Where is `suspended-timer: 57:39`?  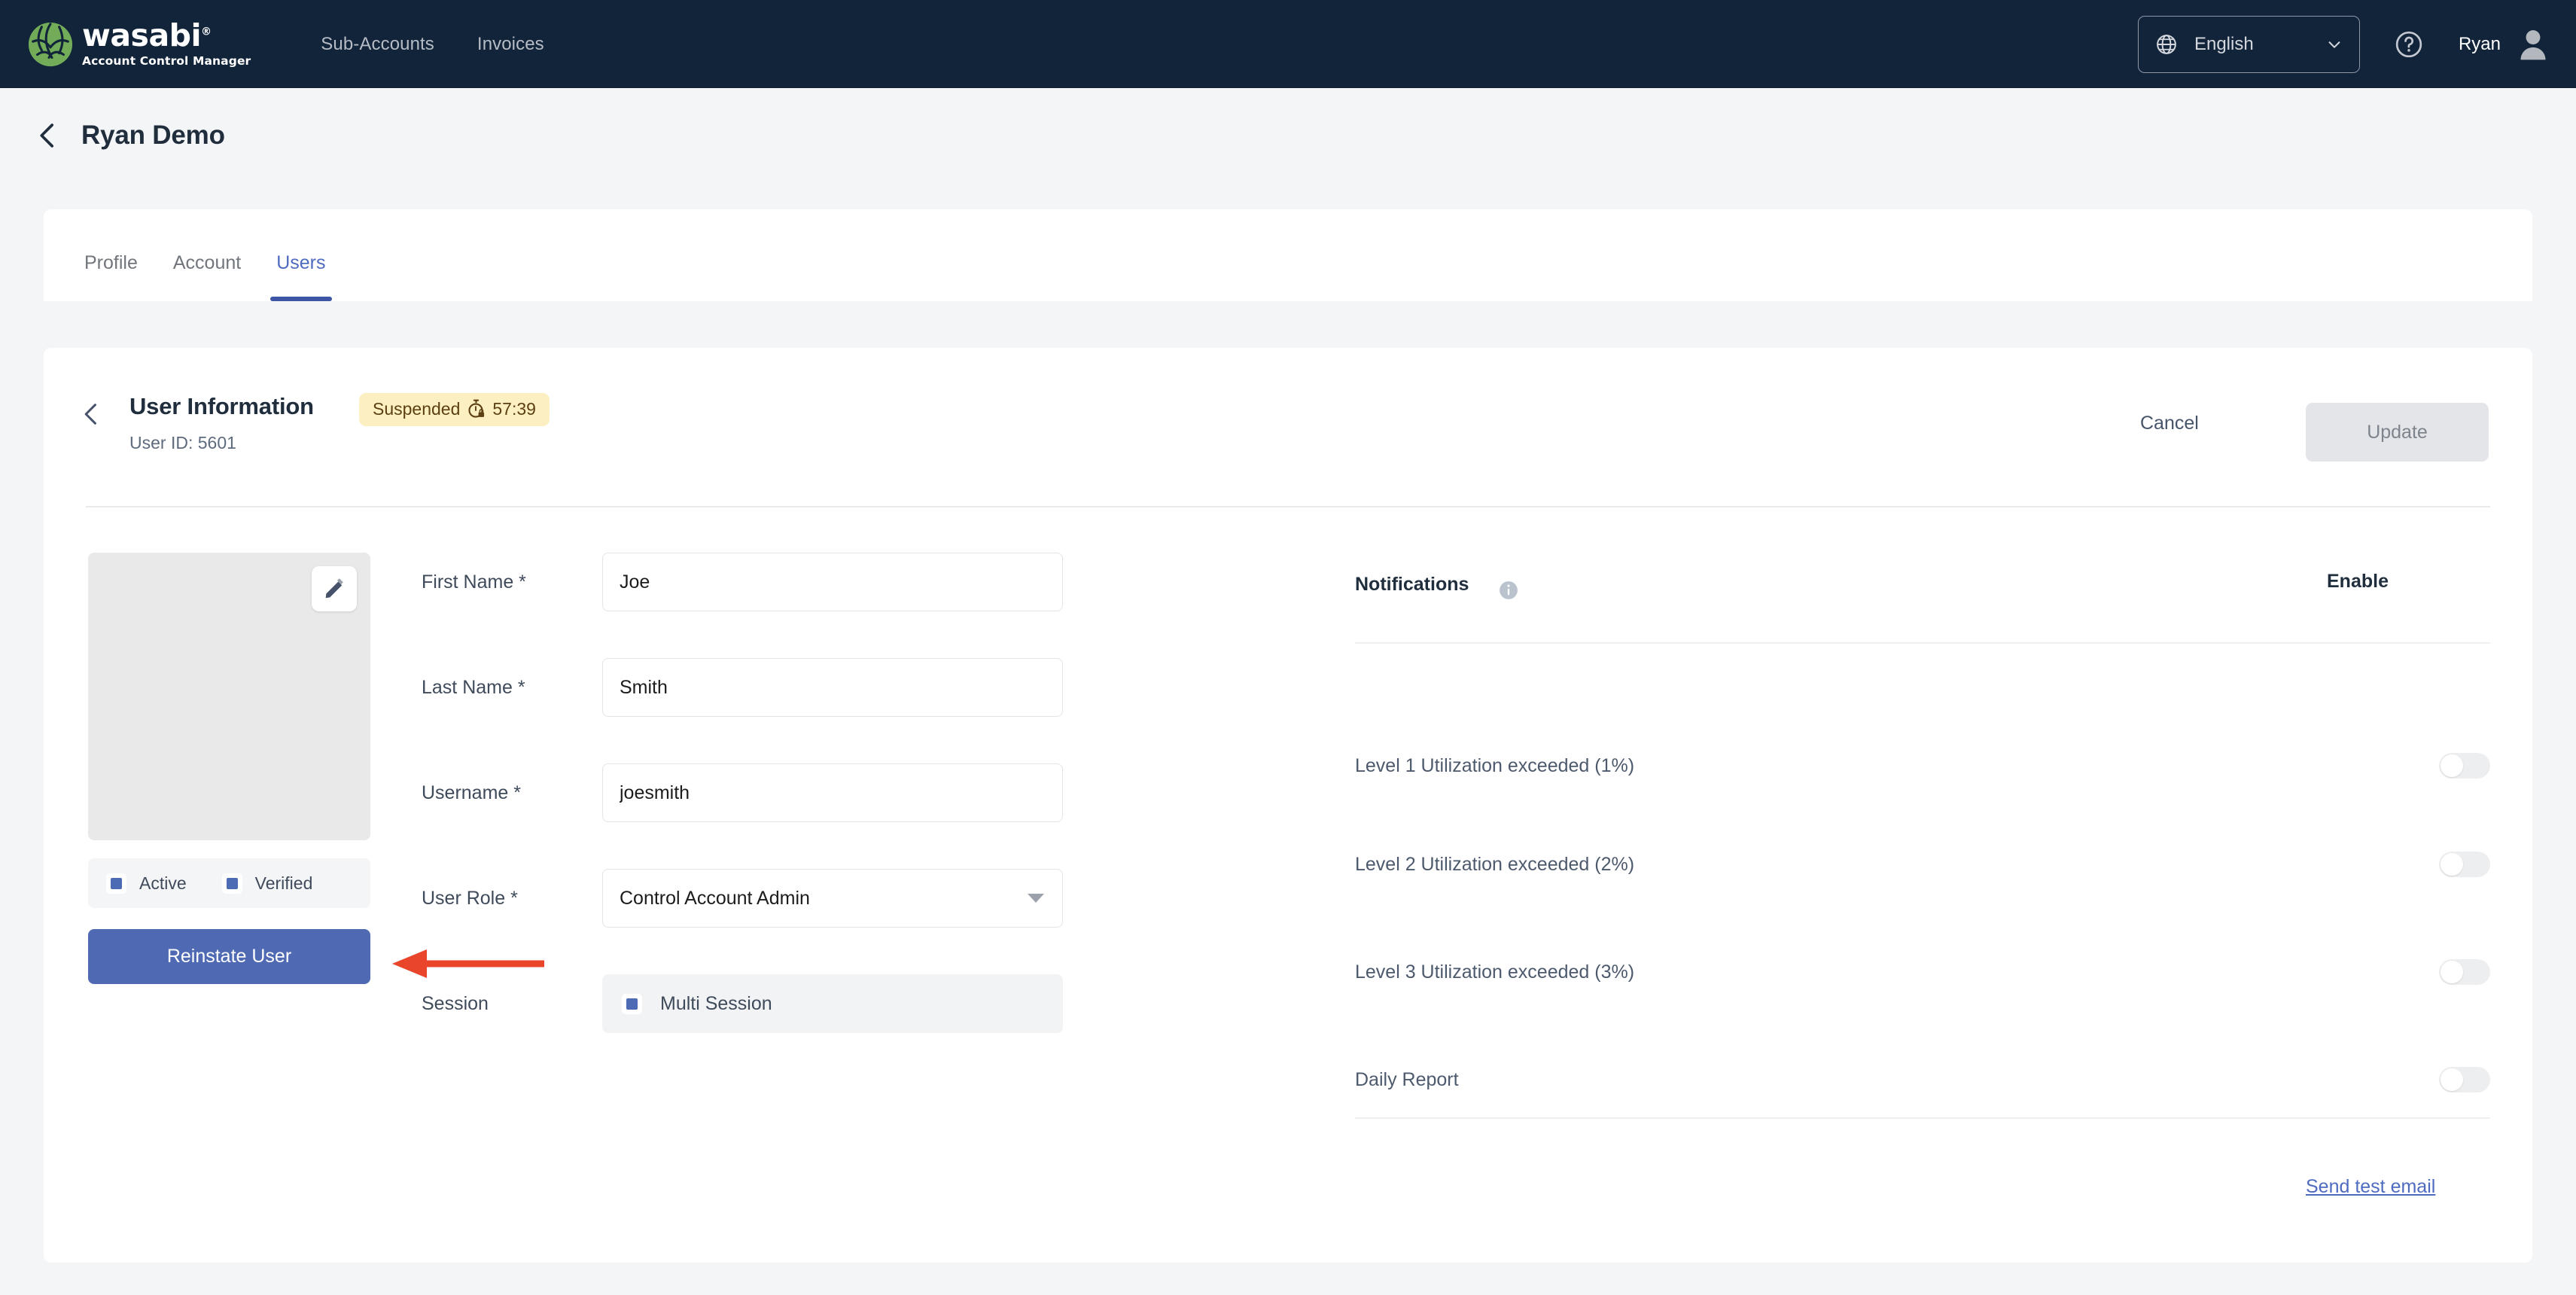 suspended-timer: 57:39 is located at coordinates (514, 409).